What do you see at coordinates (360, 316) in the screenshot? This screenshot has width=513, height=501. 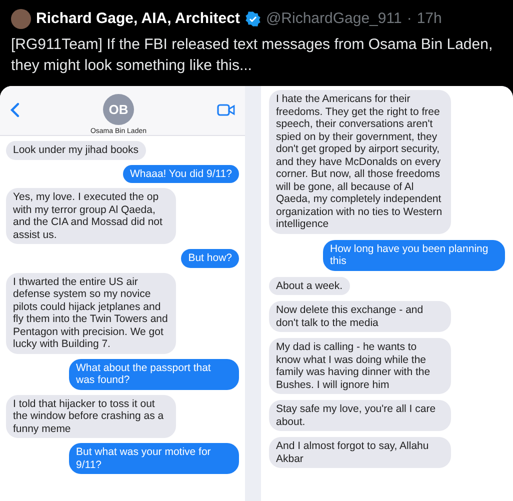 I see `message-bubble: Now delete this exchange - and don't talk to the media` at bounding box center [360, 316].